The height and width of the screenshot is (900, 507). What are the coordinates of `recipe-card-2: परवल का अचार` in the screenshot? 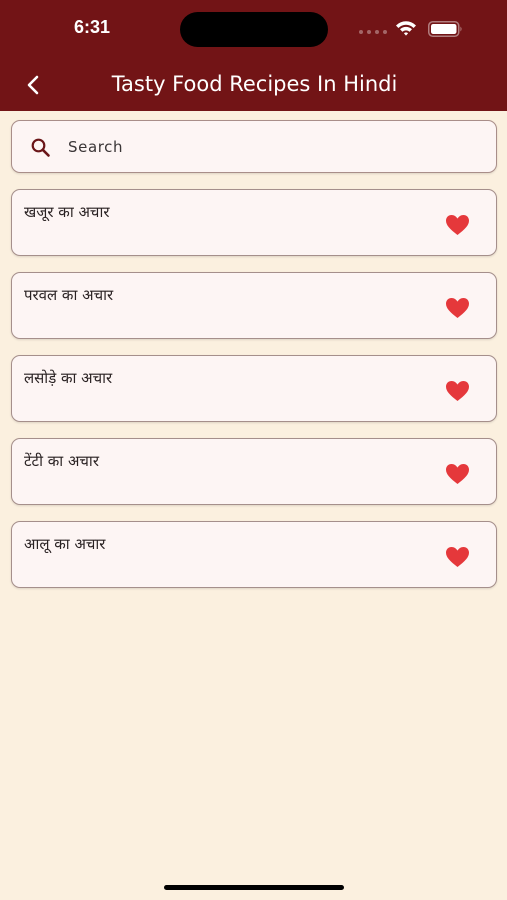 It's located at (254, 305).